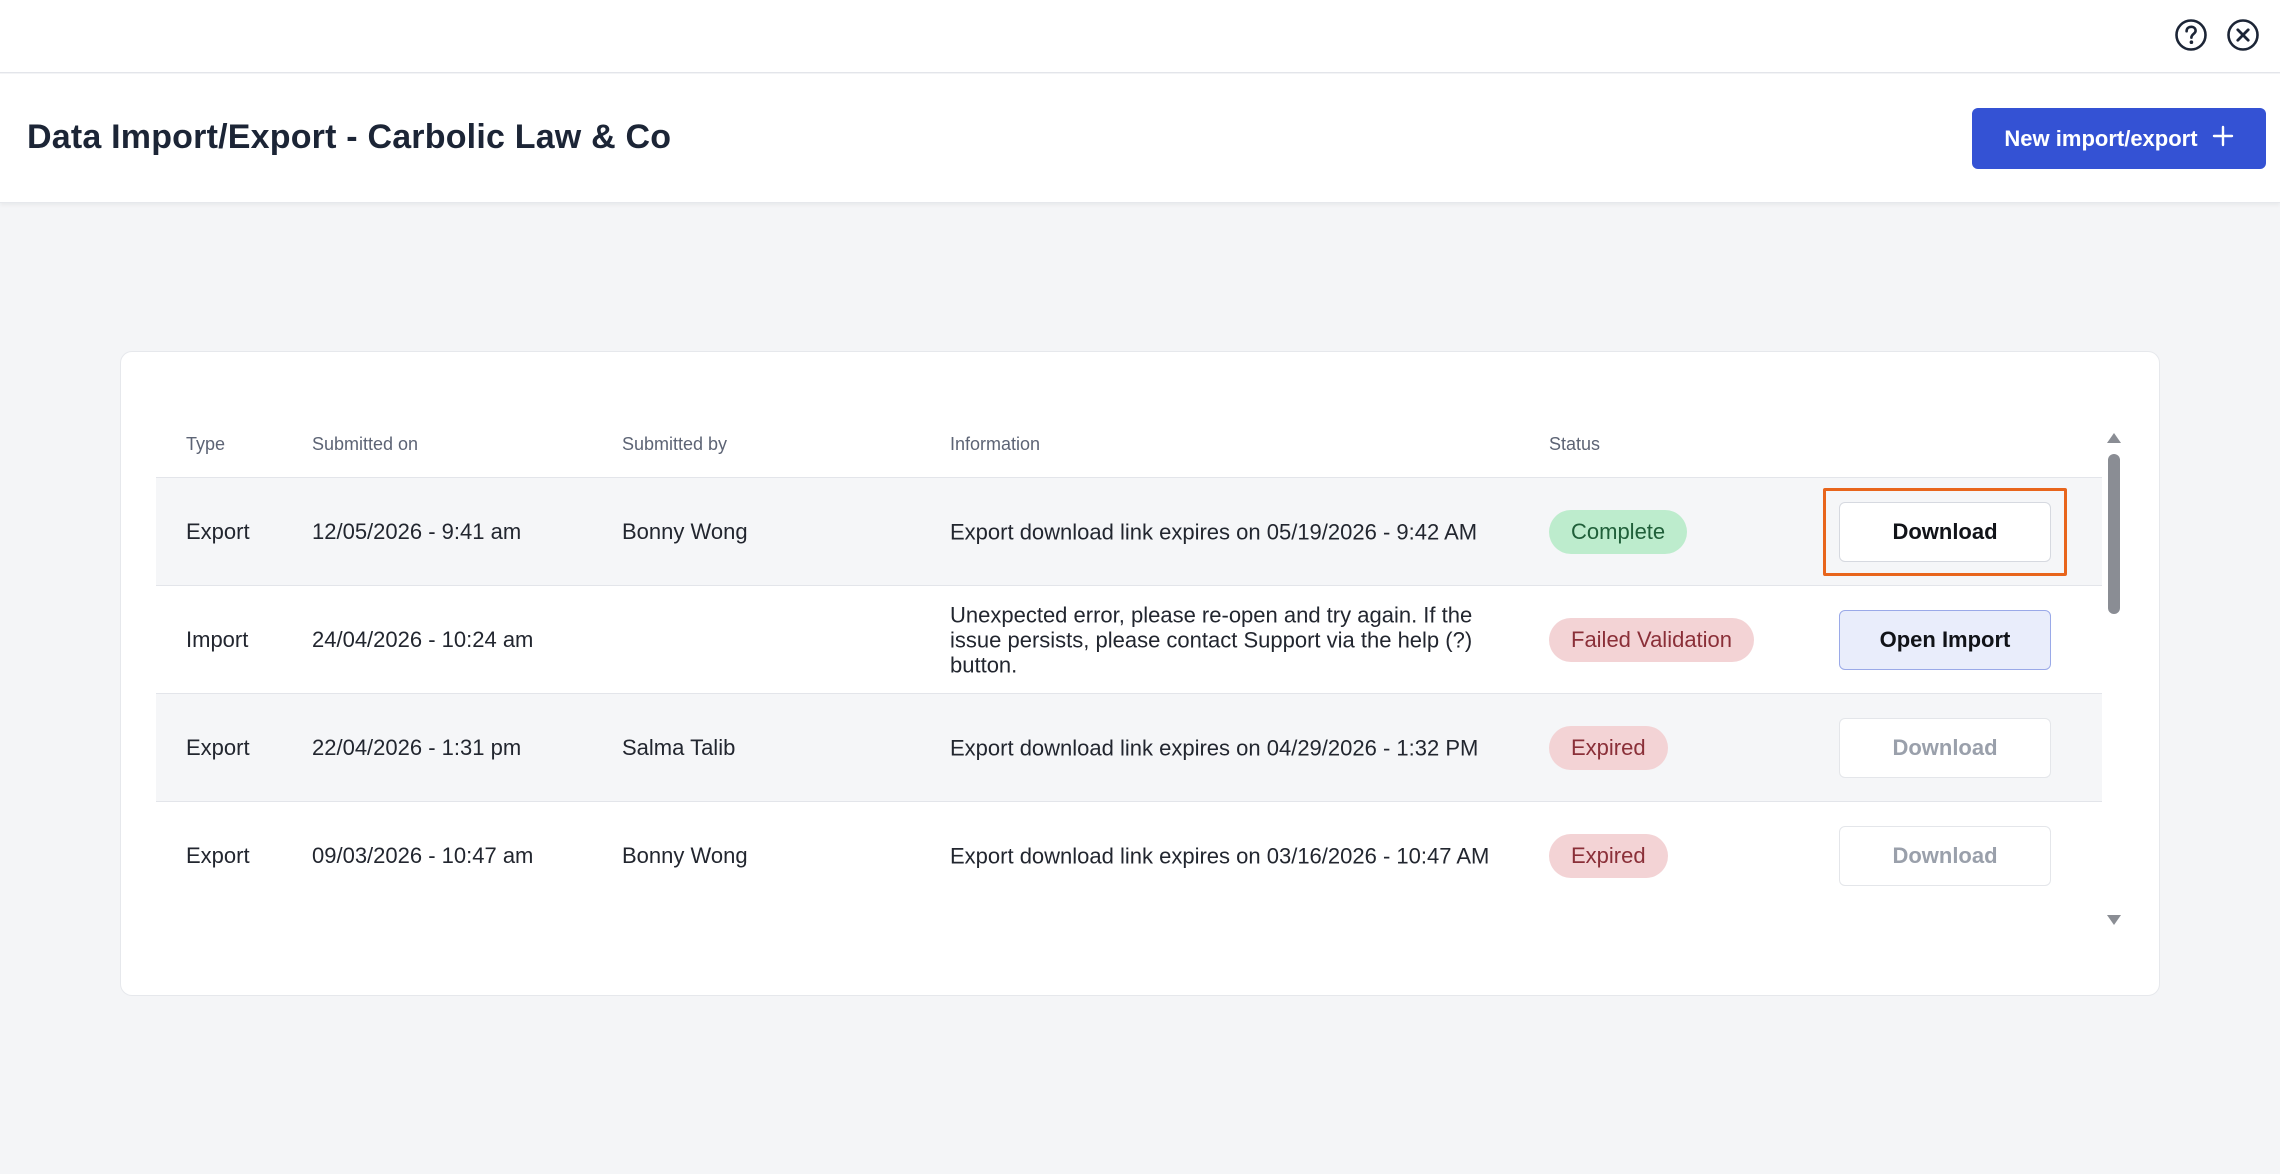 The height and width of the screenshot is (1174, 2280). I want to click on plus-icon, so click(2223, 139).